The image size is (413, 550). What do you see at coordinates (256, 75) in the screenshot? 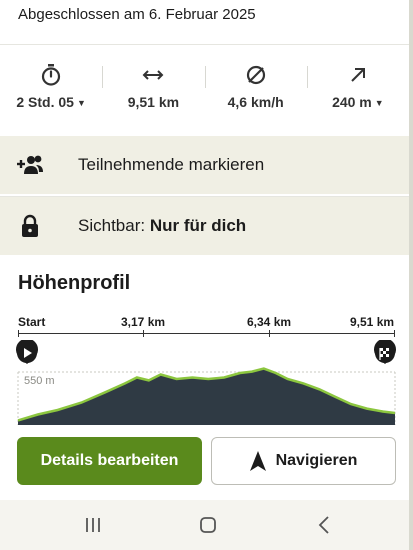
I see `average-speed-icon` at bounding box center [256, 75].